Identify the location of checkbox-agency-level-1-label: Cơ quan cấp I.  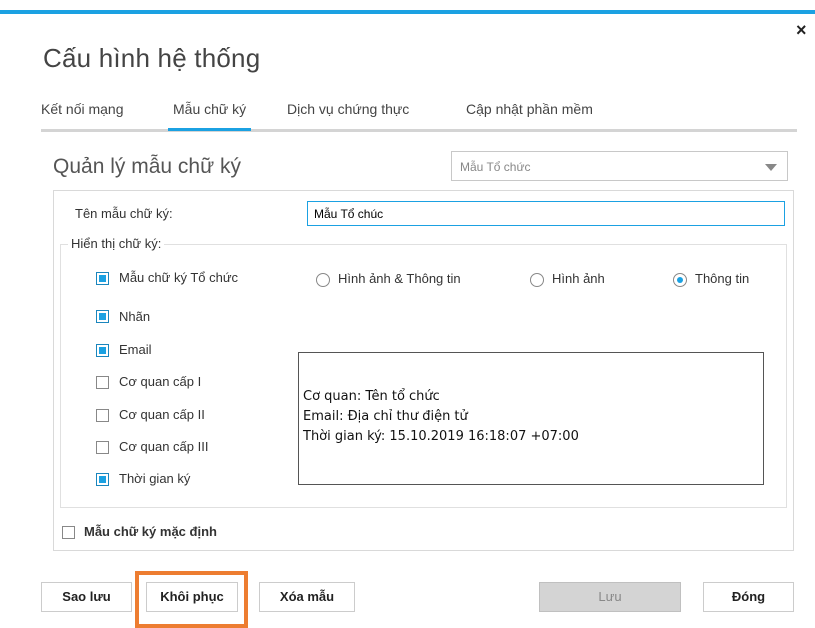
(160, 381).